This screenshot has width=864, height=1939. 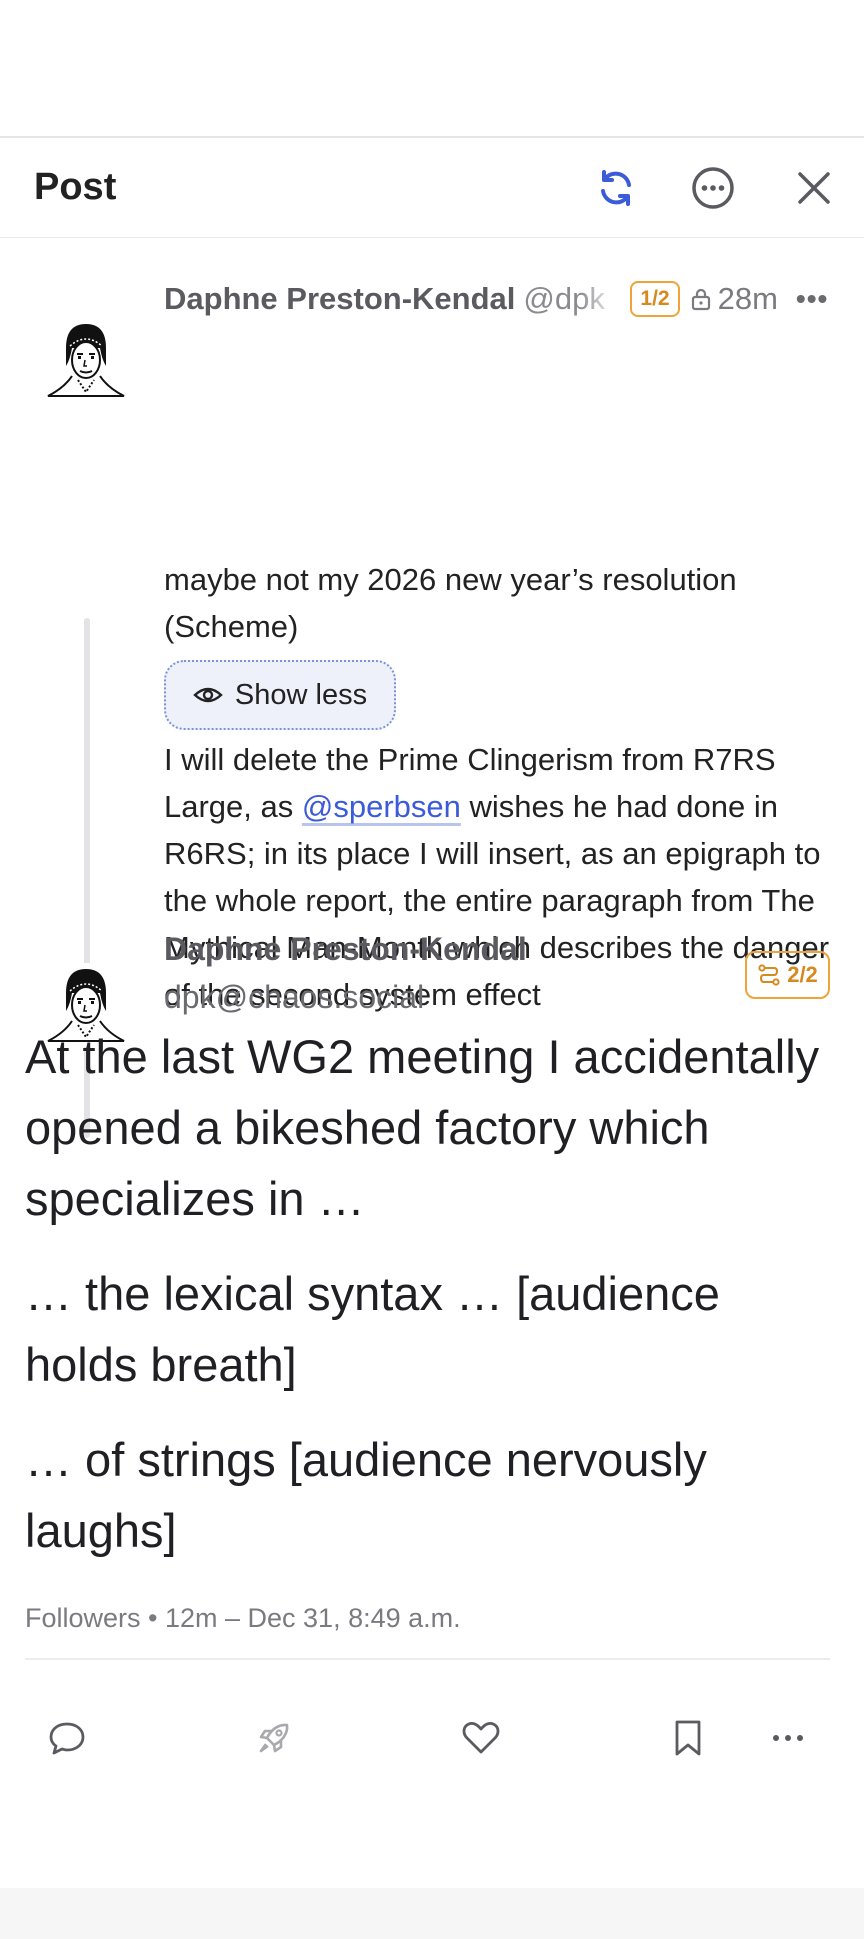 What do you see at coordinates (769, 975) in the screenshot?
I see `thread-icon` at bounding box center [769, 975].